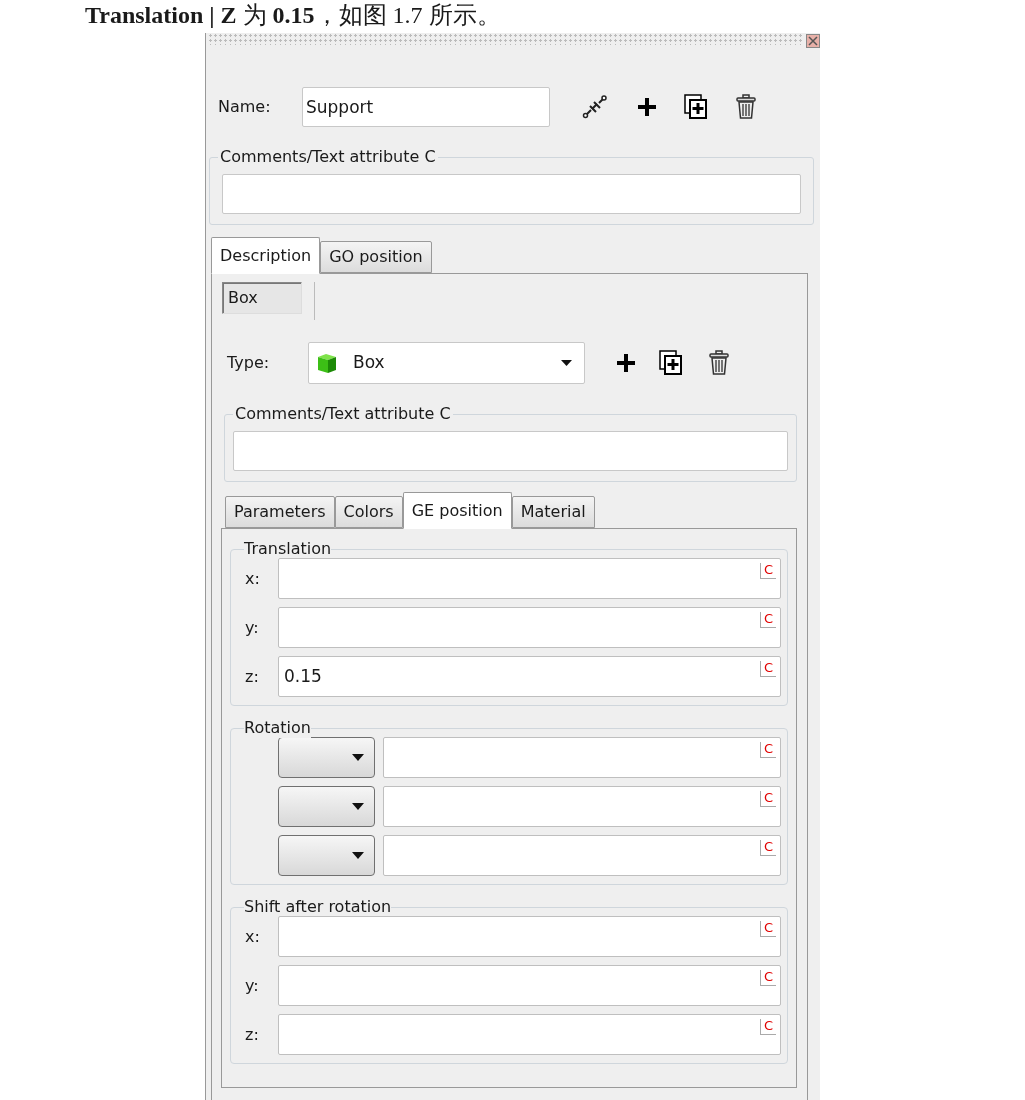  Describe the element at coordinates (553, 512) in the screenshot. I see `tab: Material` at that location.